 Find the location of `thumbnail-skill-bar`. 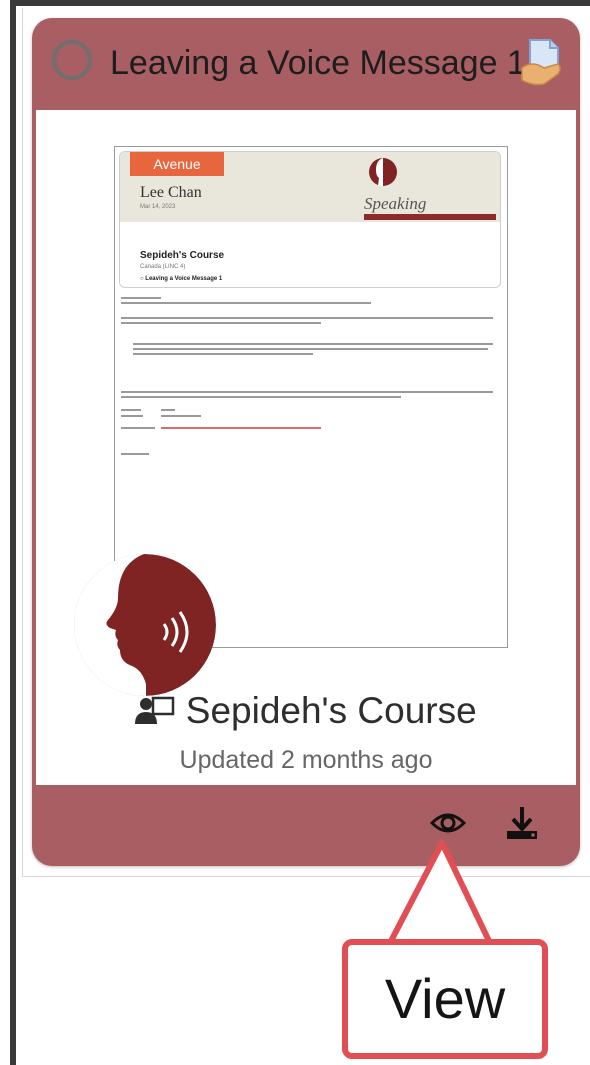

thumbnail-skill-bar is located at coordinates (430, 217).